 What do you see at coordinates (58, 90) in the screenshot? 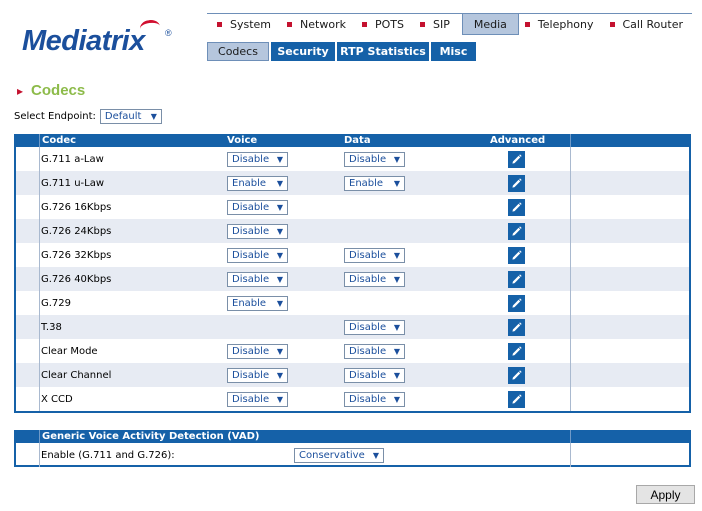
I see `page-title-text: Codecs` at bounding box center [58, 90].